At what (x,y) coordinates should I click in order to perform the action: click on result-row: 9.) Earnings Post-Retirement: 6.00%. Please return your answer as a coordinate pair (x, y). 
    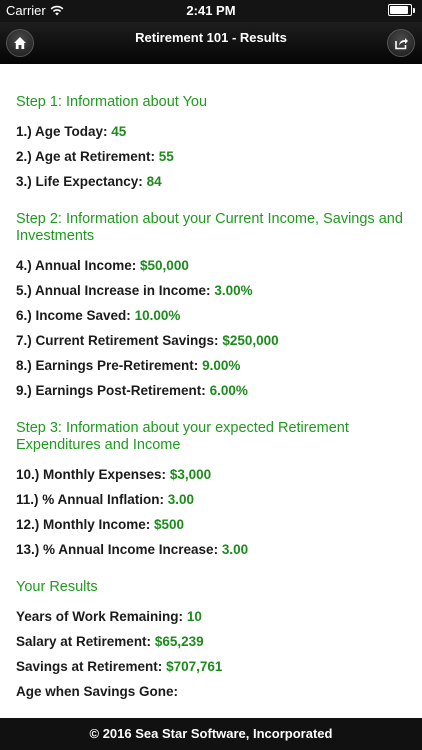
    Looking at the image, I should click on (212, 394).